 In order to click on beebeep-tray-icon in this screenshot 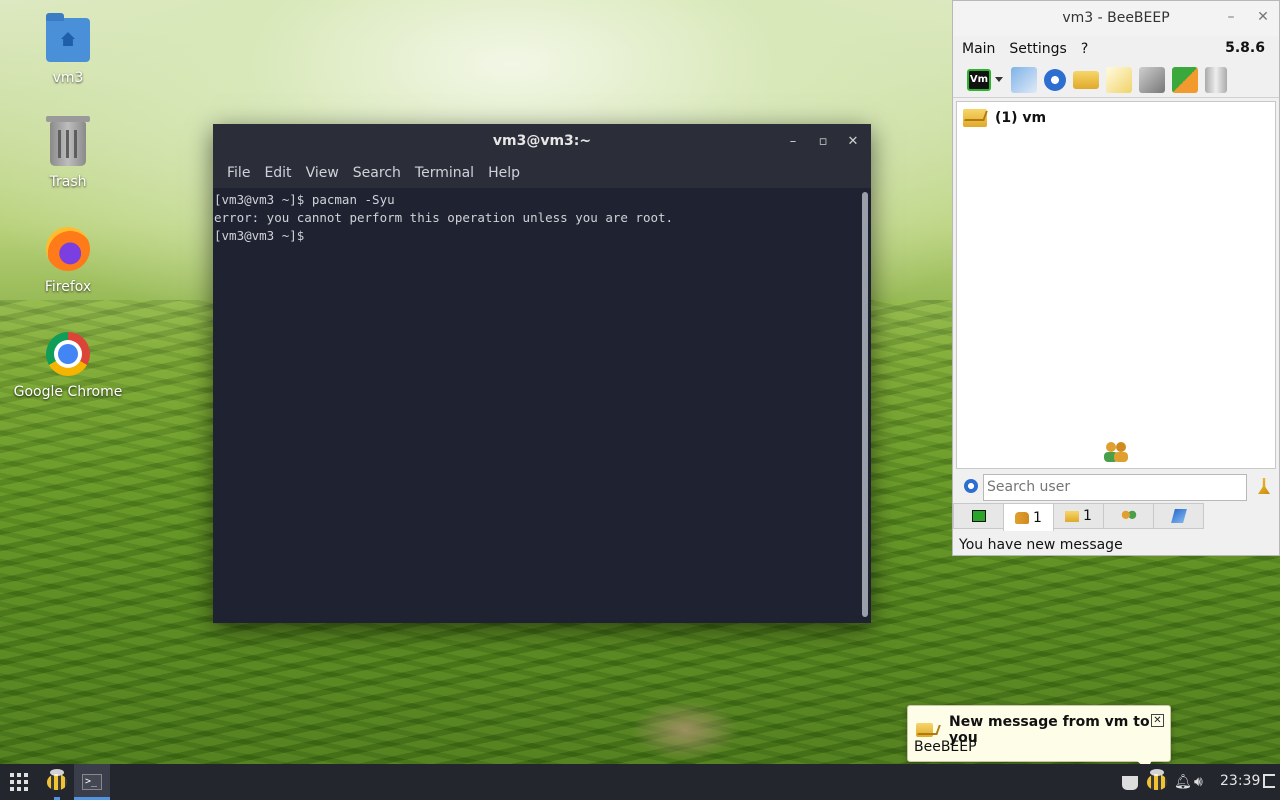, I will do `click(1157, 779)`.